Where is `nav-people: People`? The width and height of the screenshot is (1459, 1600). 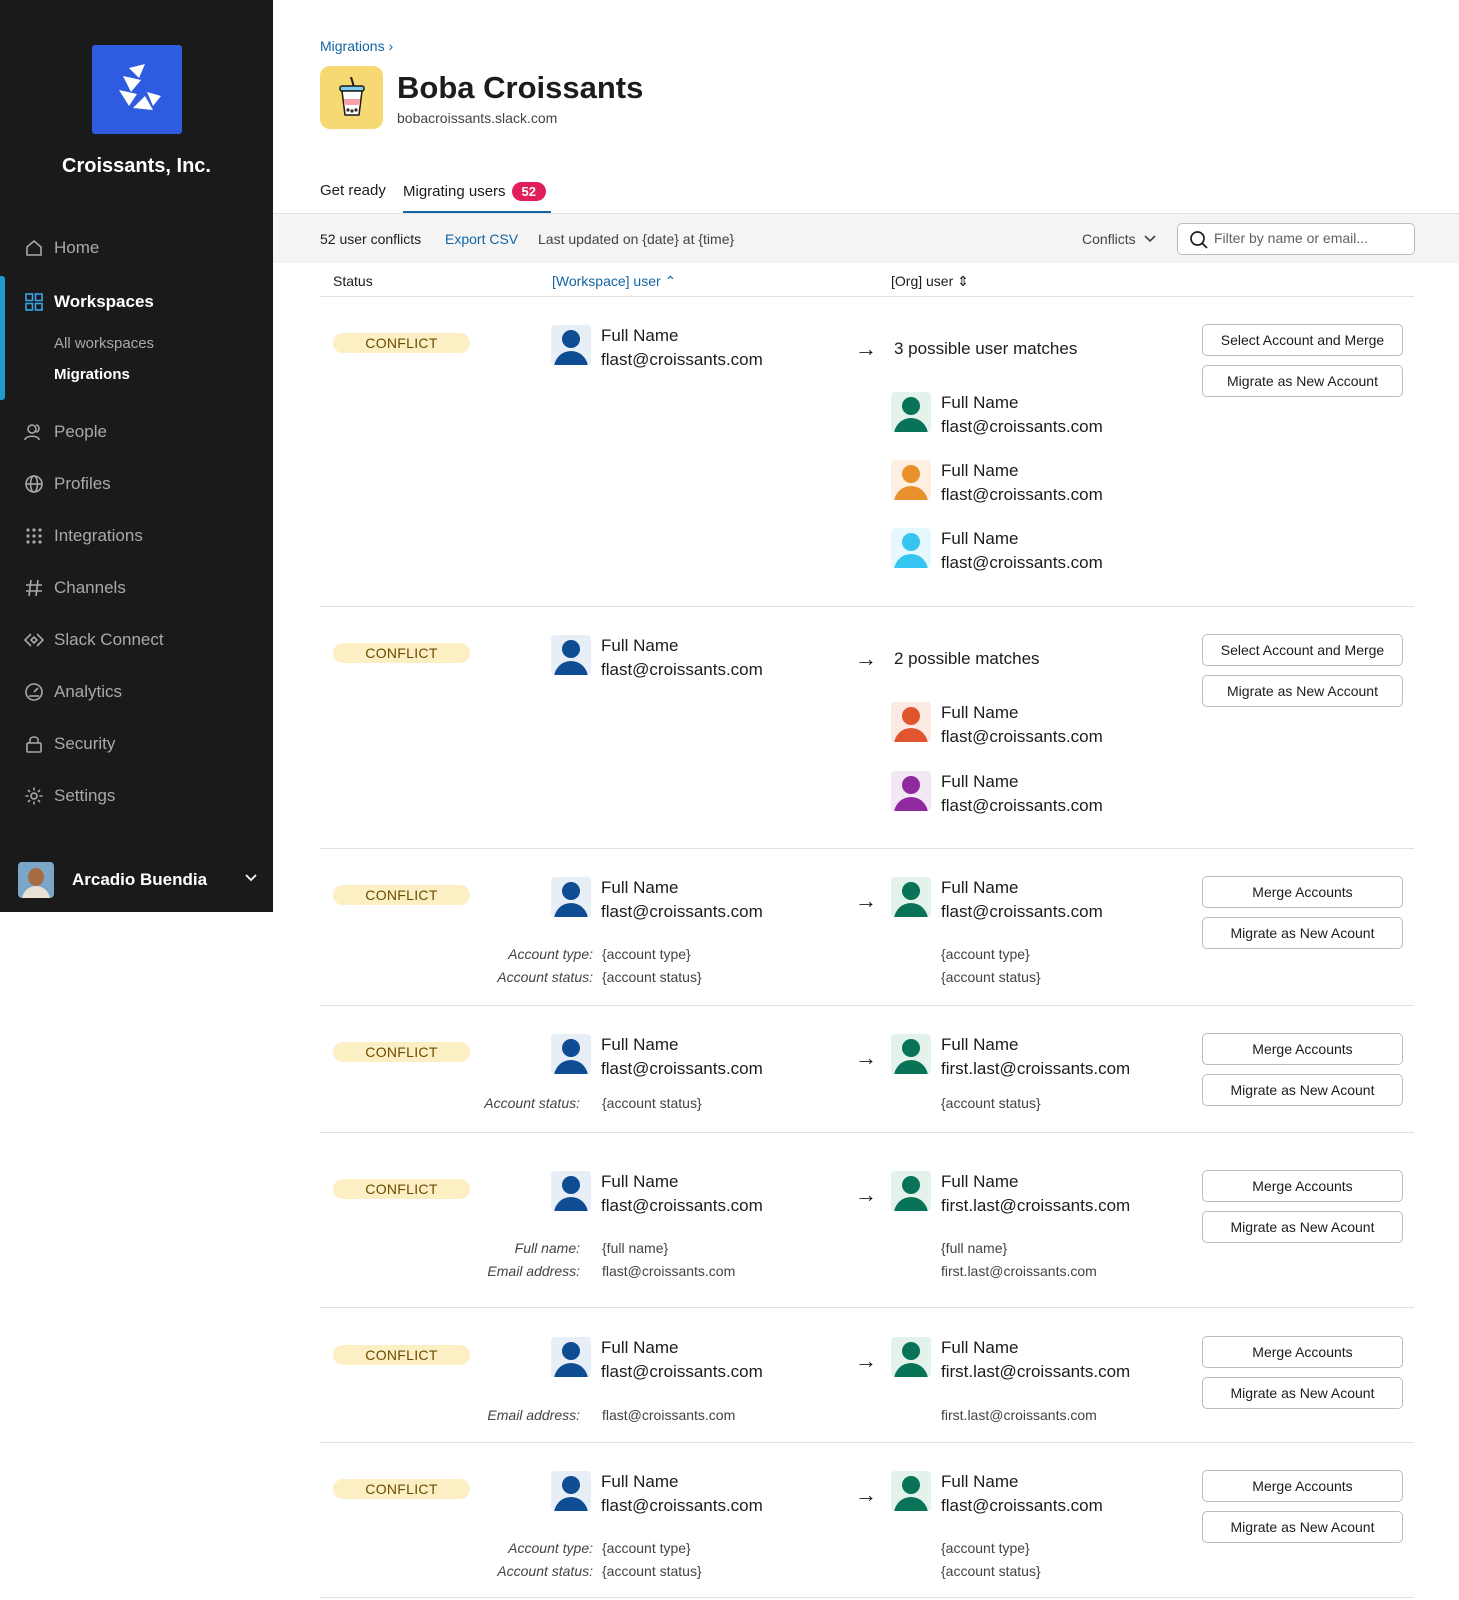
nav-people: People is located at coordinates (136, 432).